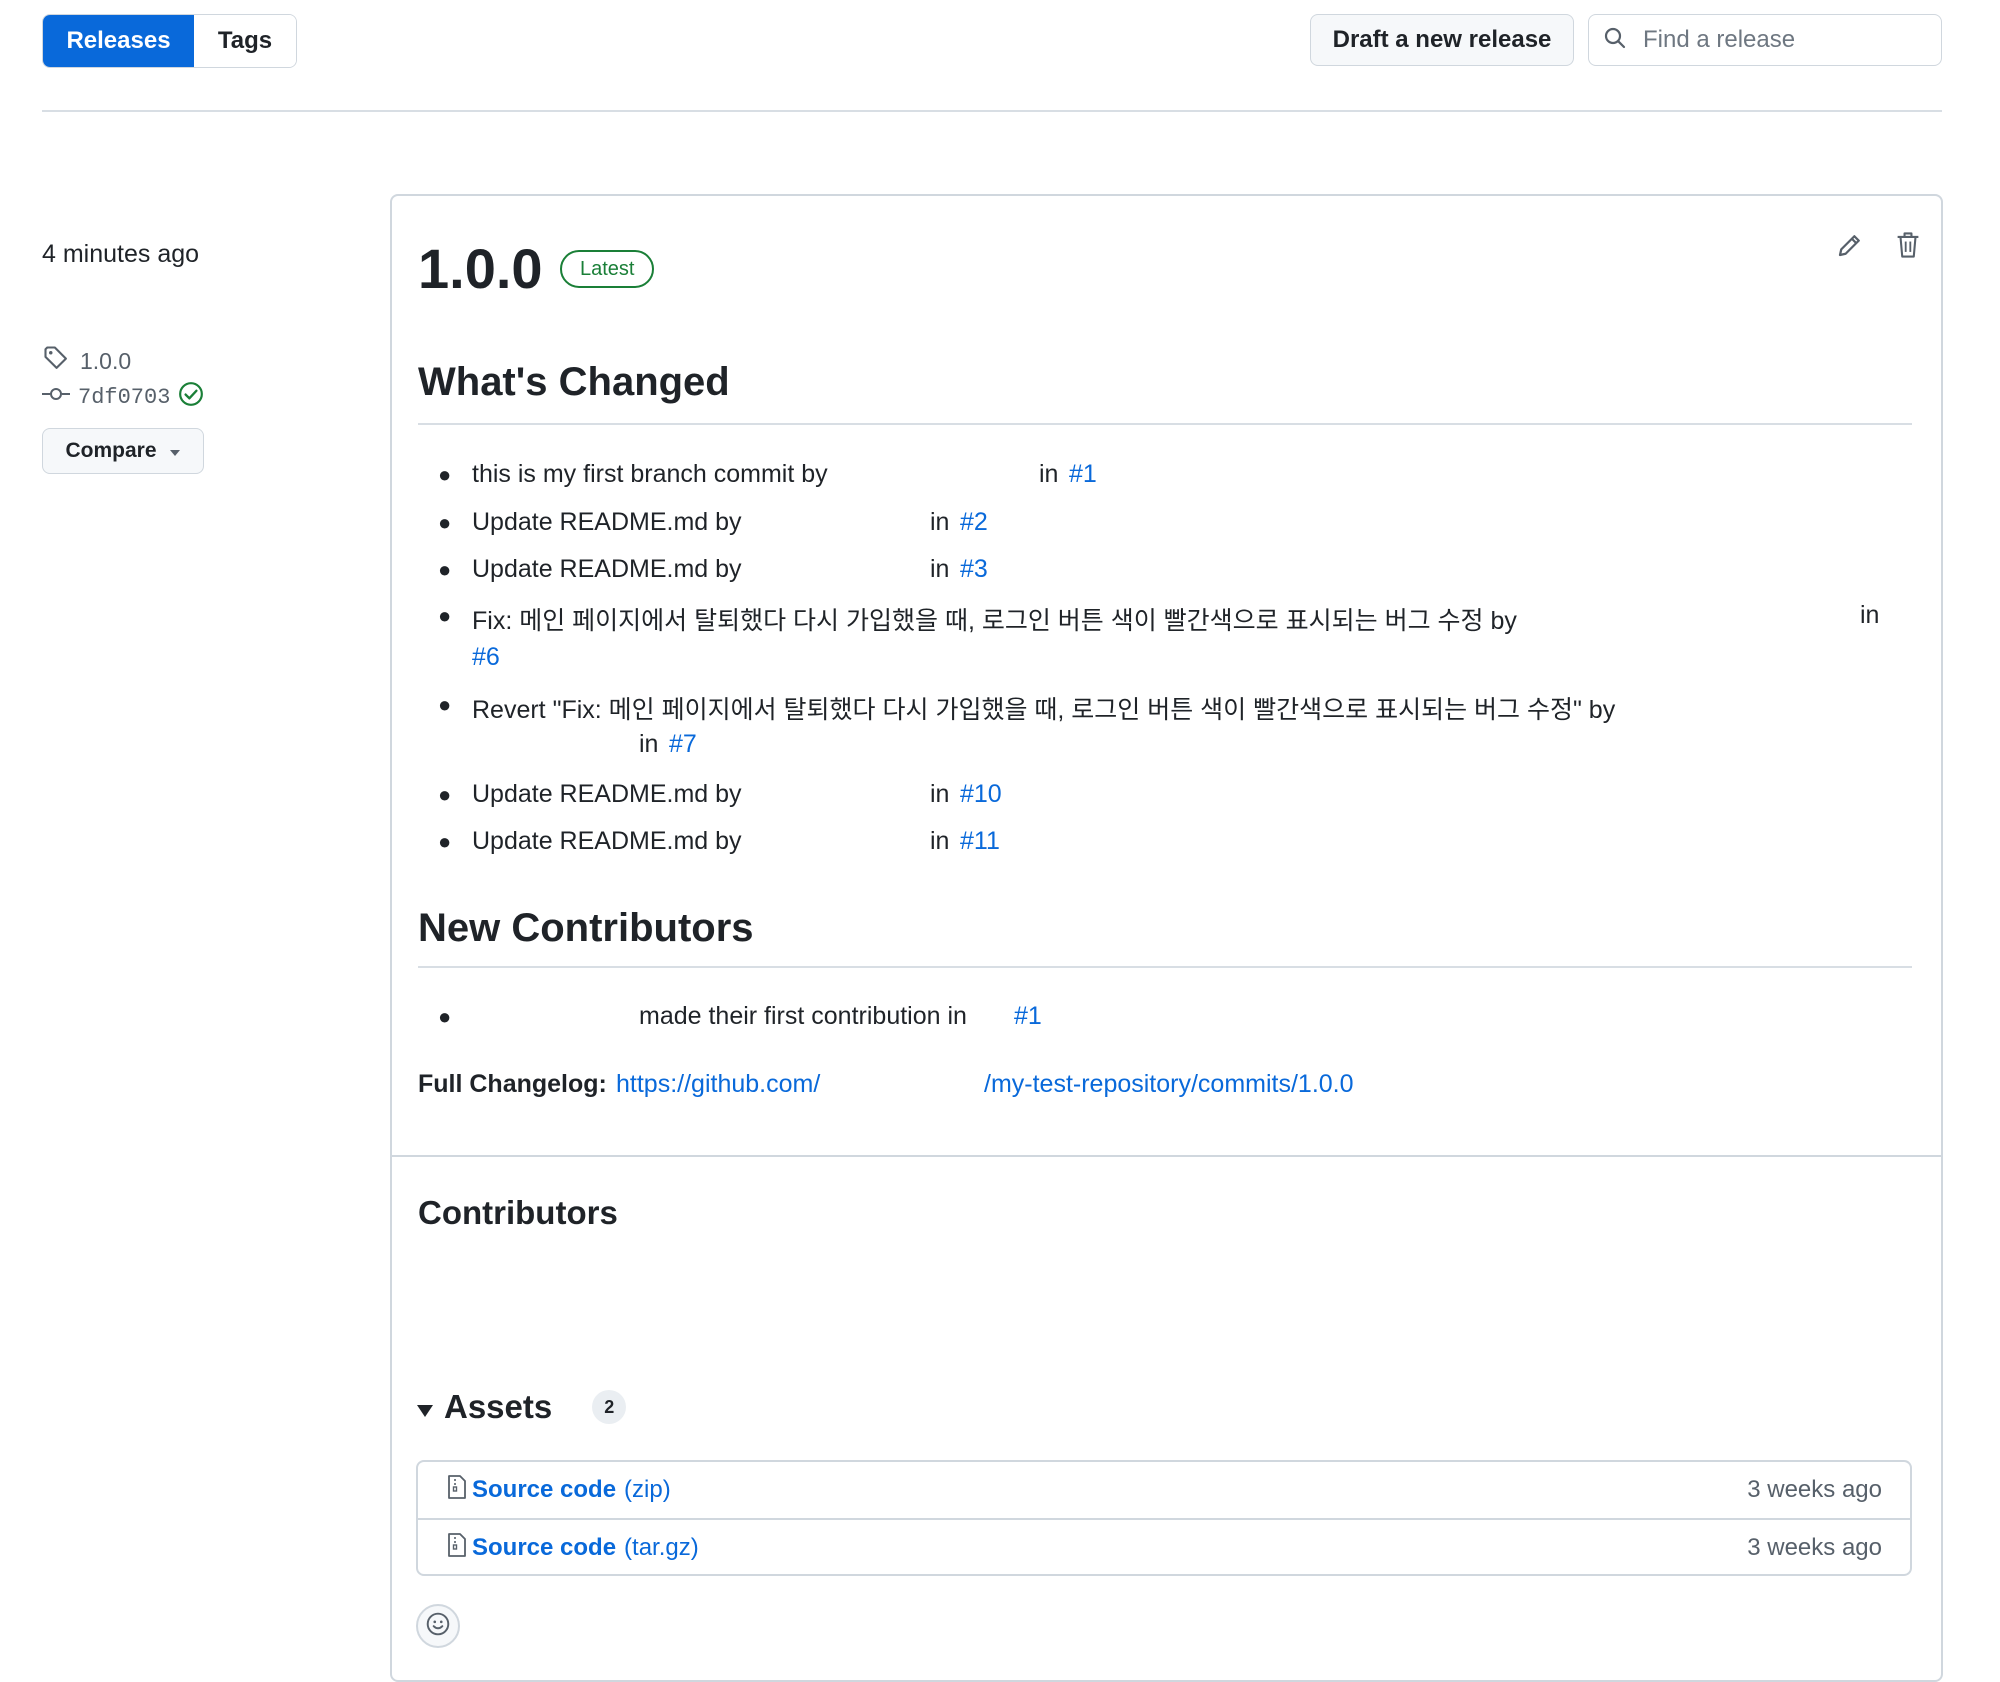 The image size is (2000, 1682). I want to click on search-icon, so click(1615, 40).